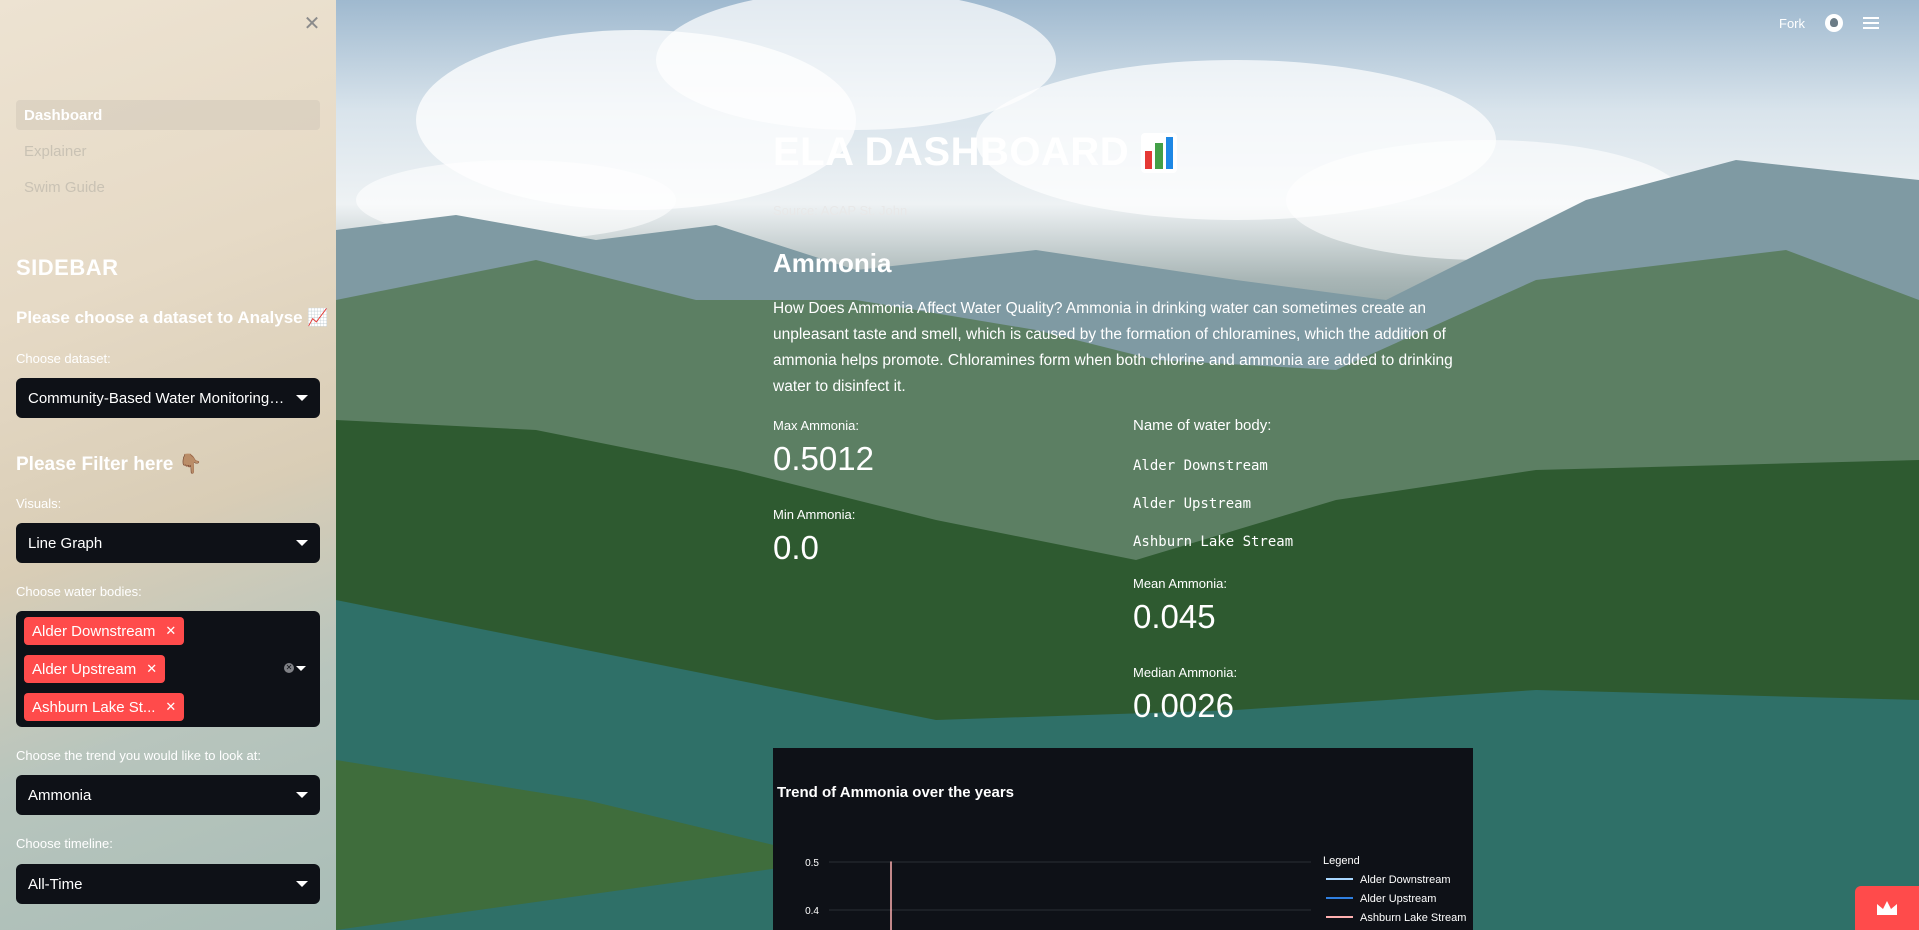 Image resolution: width=1919 pixels, height=930 pixels. Describe the element at coordinates (840, 210) in the screenshot. I see `source-caption: Source: ACAP St. John` at that location.